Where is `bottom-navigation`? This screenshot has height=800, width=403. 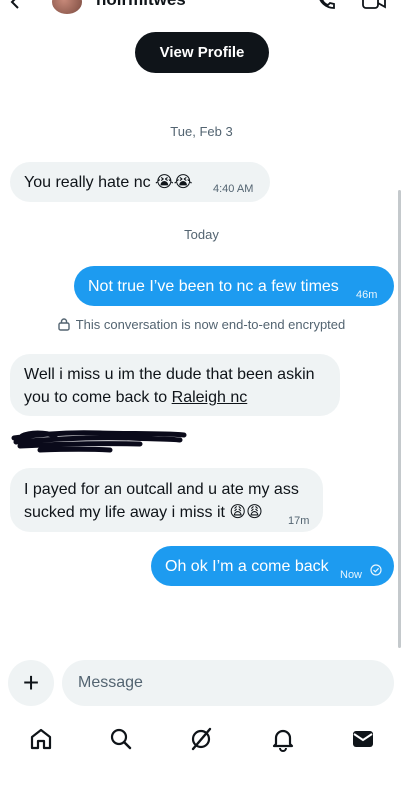 bottom-navigation is located at coordinates (201, 740).